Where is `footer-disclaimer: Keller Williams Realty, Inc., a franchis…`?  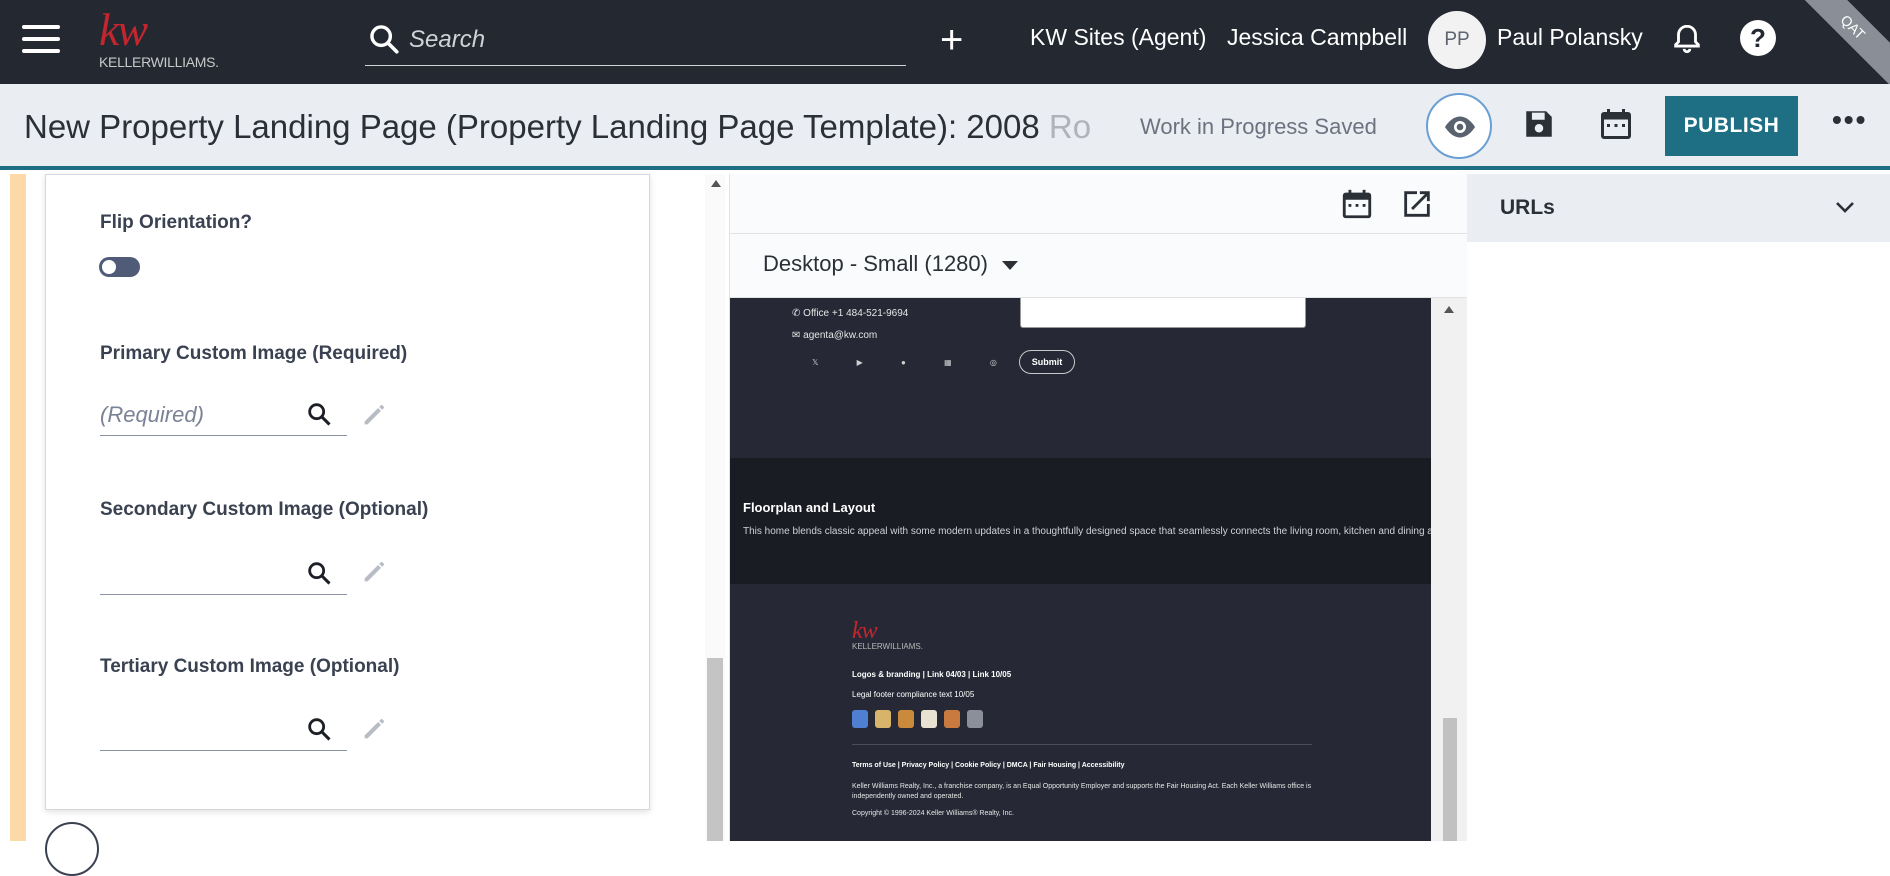 footer-disclaimer: Keller Williams Realty, Inc., a franchis… is located at coordinates (1082, 791).